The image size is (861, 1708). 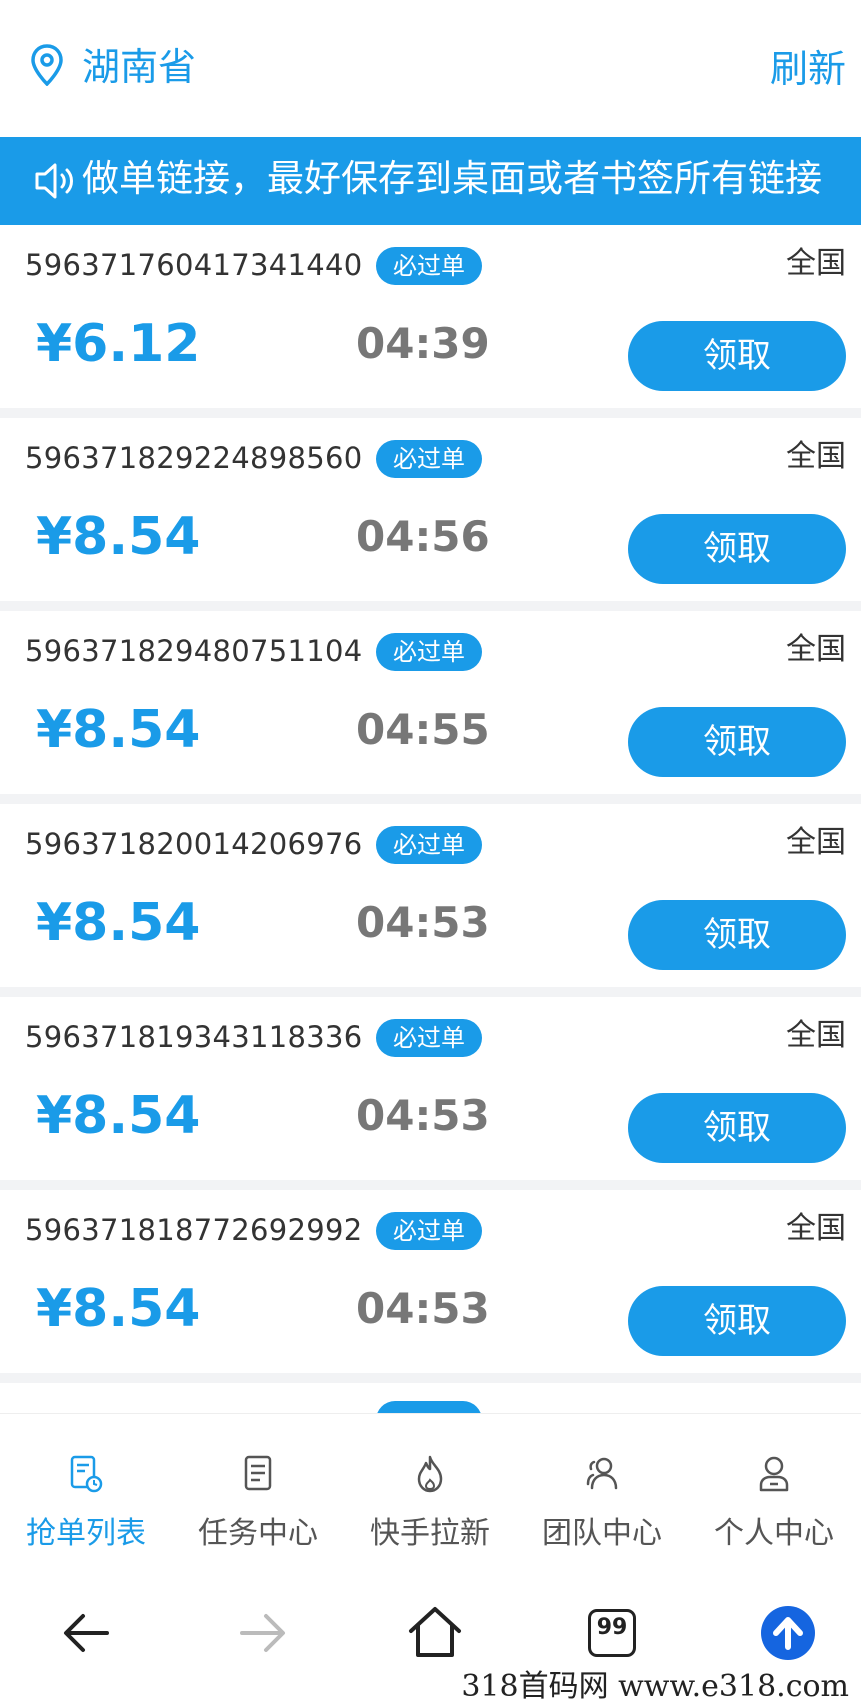 I want to click on home-icon, so click(x=435, y=1633).